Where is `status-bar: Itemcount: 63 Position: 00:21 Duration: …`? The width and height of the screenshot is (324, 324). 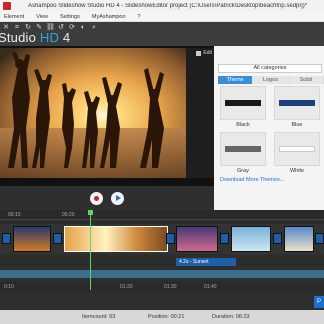
status-bar: Itemcount: 63 Position: 00:21 Duration: … is located at coordinates (162, 317).